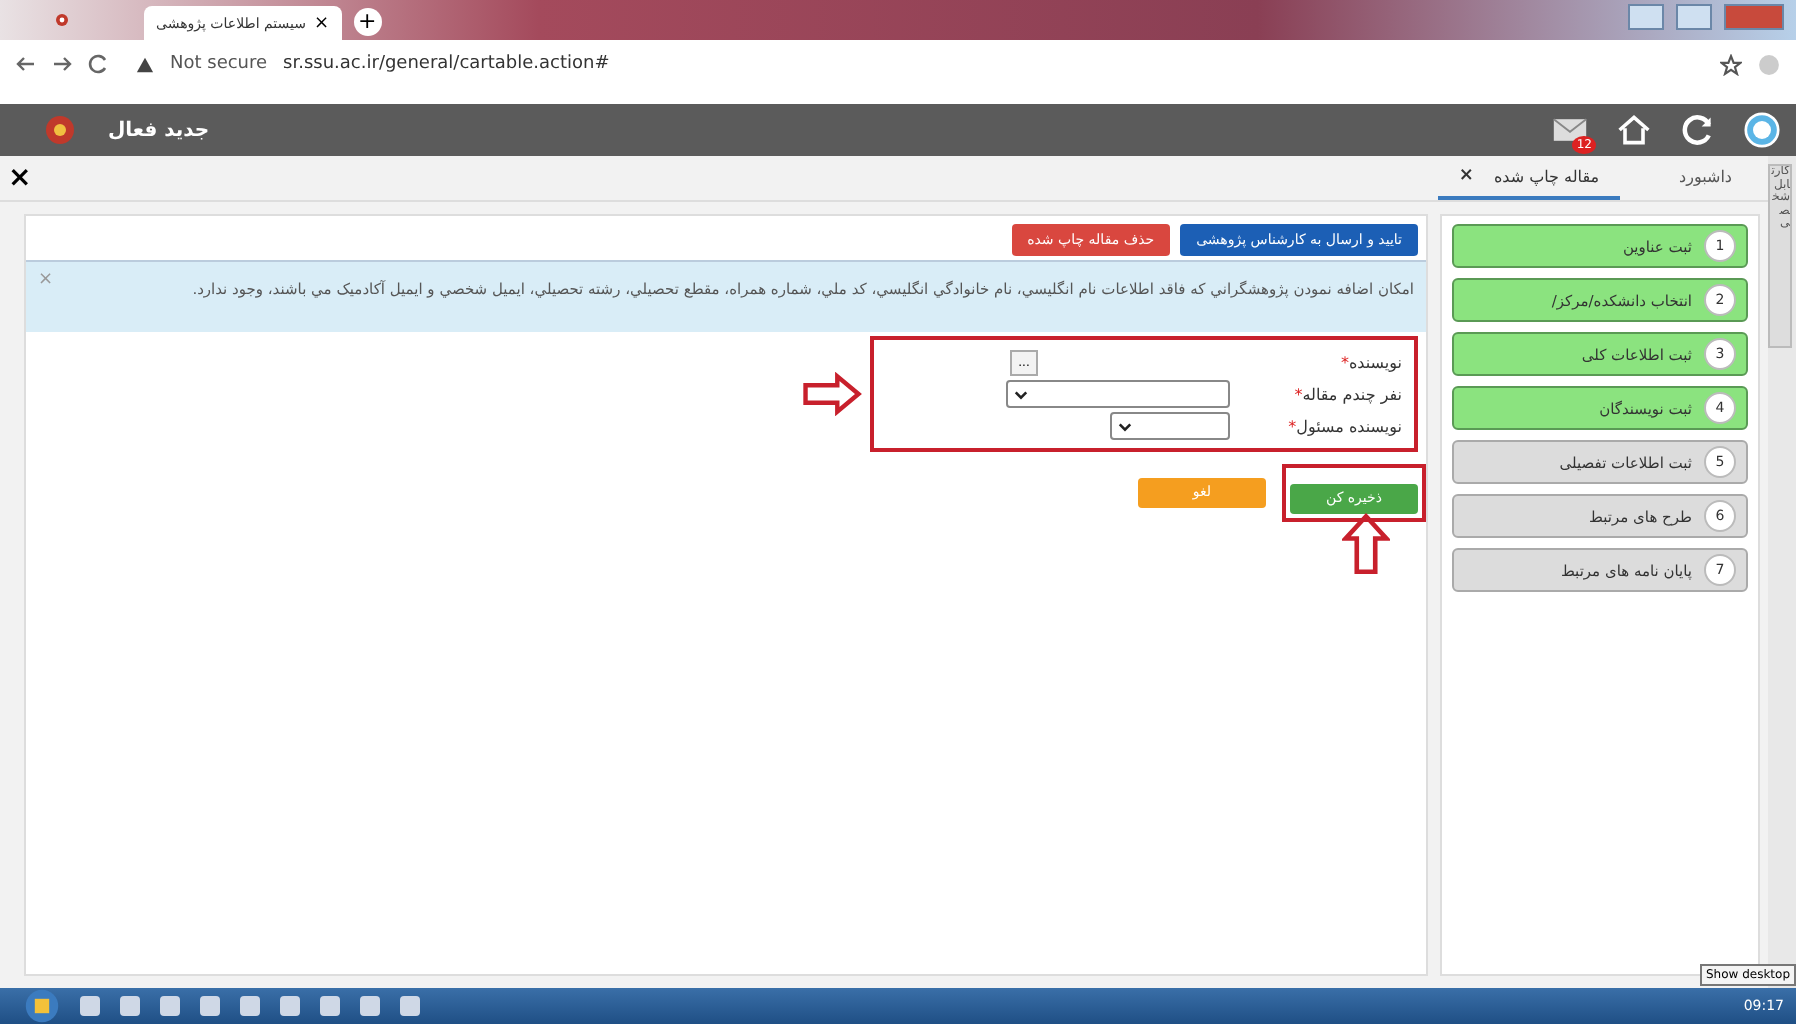  What do you see at coordinates (1646, 17) in the screenshot?
I see `minimize-button` at bounding box center [1646, 17].